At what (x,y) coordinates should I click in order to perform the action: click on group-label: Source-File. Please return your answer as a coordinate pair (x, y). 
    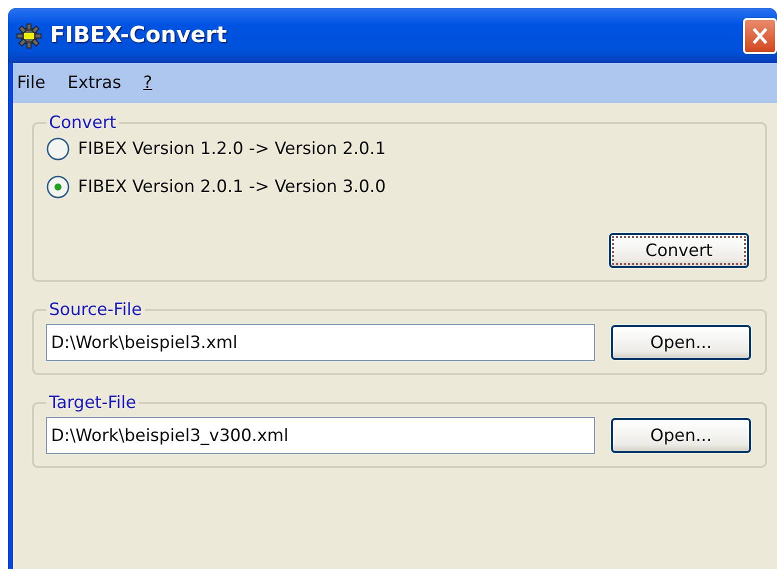
    Looking at the image, I should click on (95, 310).